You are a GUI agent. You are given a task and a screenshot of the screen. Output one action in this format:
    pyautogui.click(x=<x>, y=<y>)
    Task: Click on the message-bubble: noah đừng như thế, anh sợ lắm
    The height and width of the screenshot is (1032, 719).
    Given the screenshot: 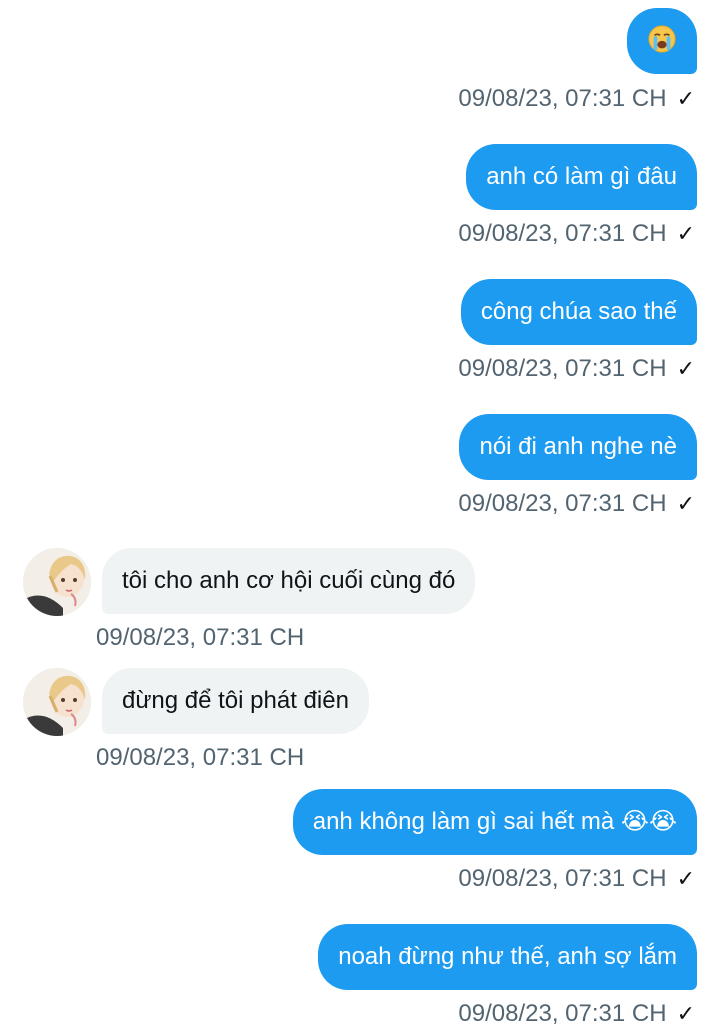 What is the action you would take?
    pyautogui.click(x=507, y=957)
    